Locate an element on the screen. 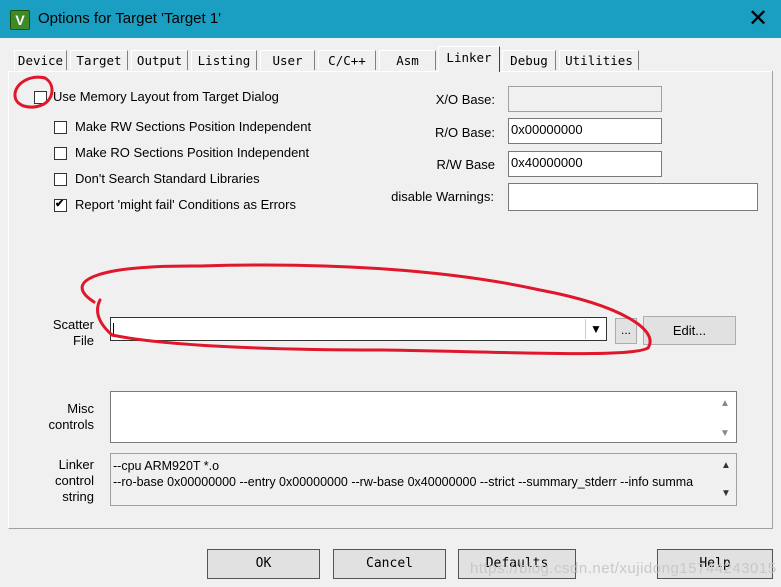 The image size is (781, 587). annotation-circle-checkbox is located at coordinates (33, 92).